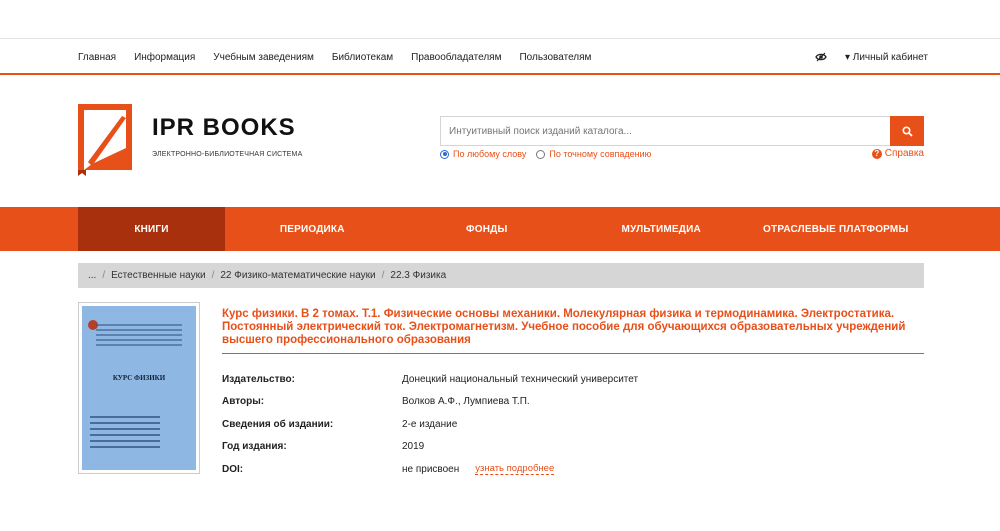 The width and height of the screenshot is (1000, 531). What do you see at coordinates (456, 57) in the screenshot?
I see `topnav-rightholders: Правообладателям` at bounding box center [456, 57].